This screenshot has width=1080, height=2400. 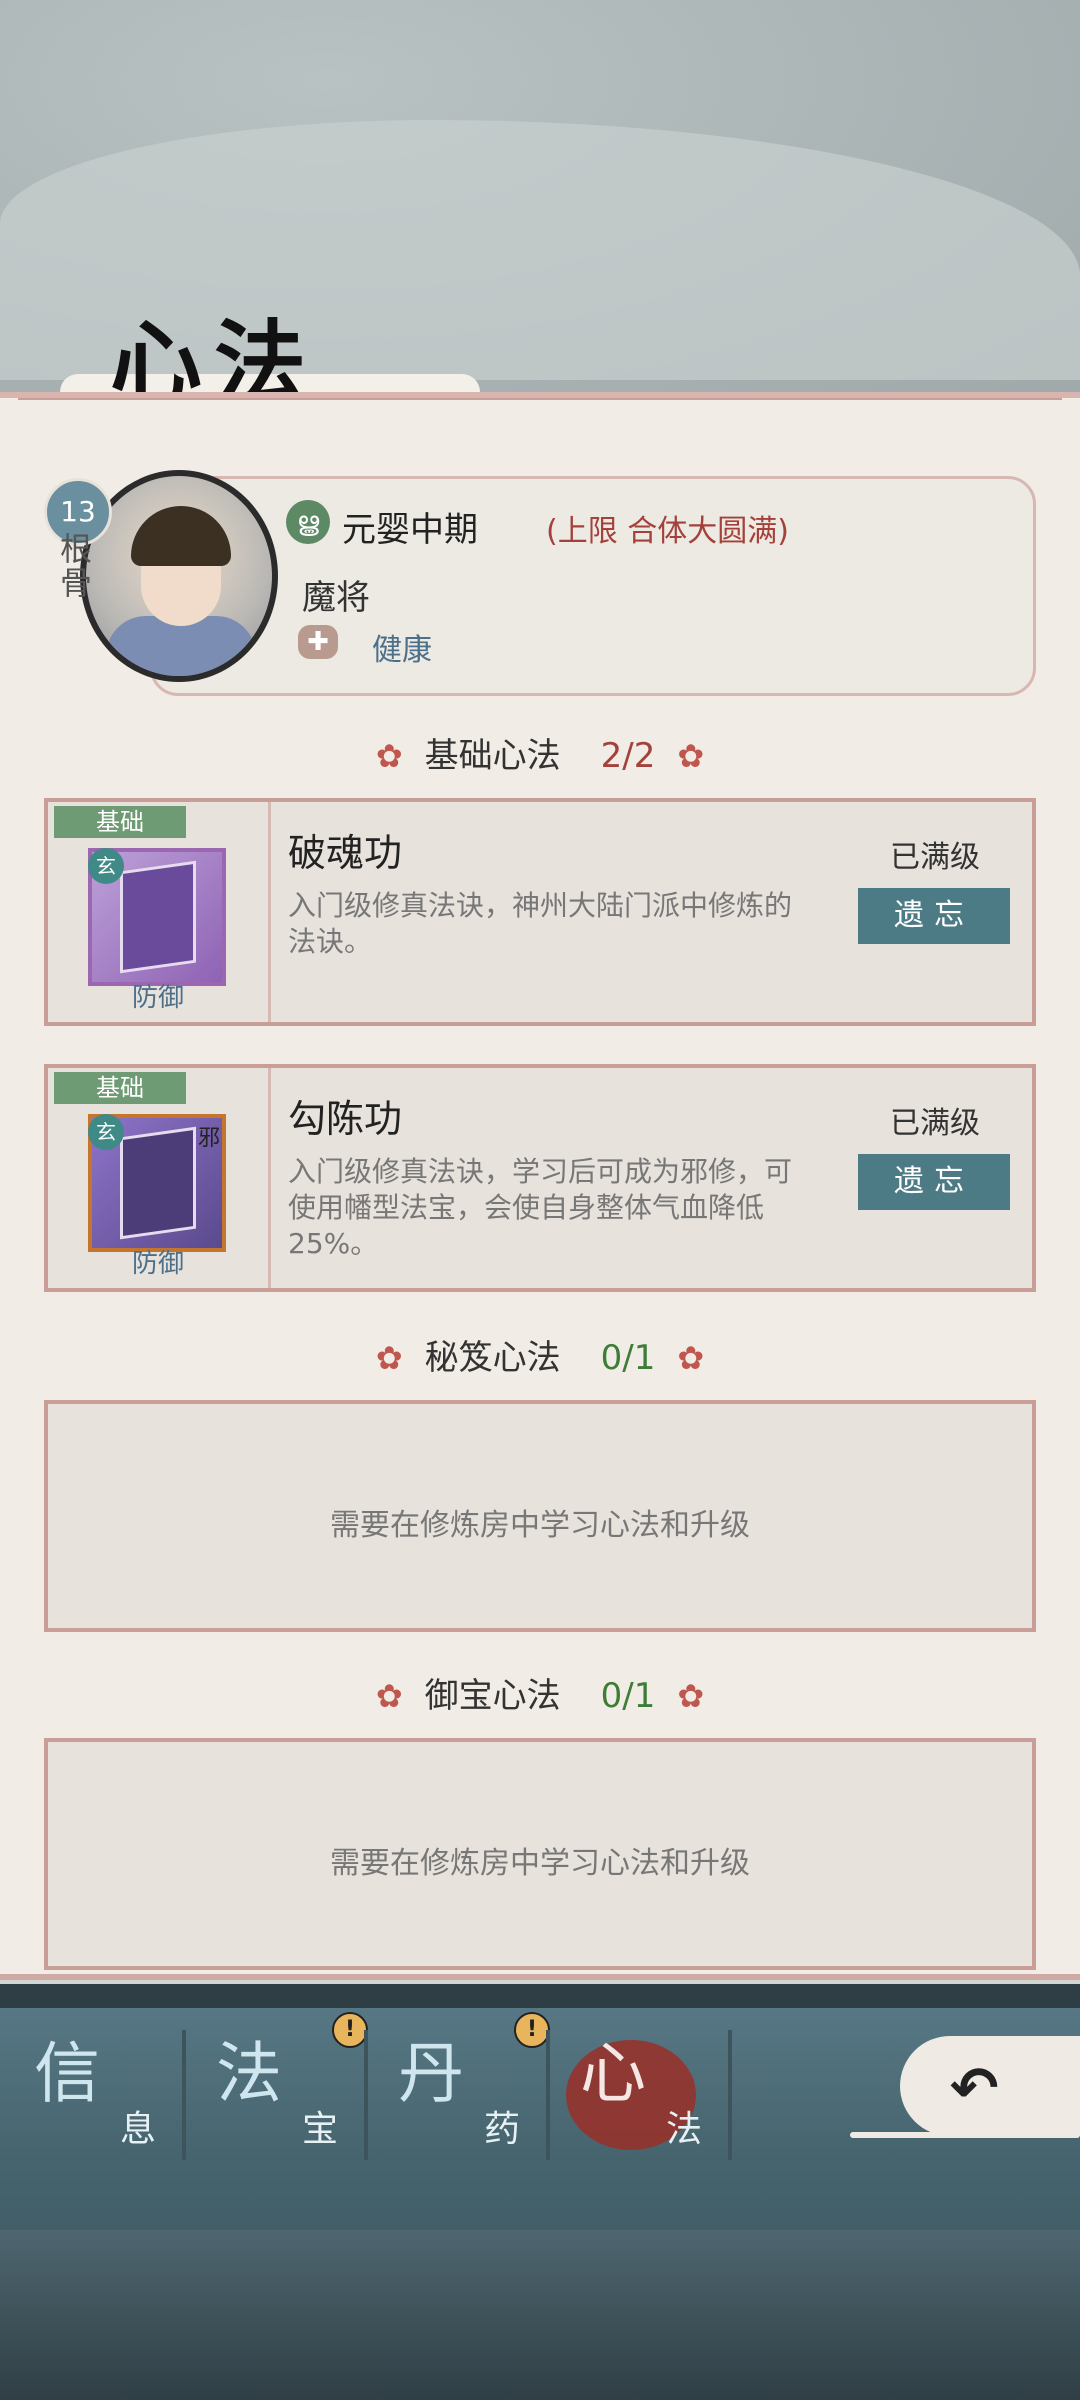 I want to click on tab-big-char: 信, so click(x=67, y=2073).